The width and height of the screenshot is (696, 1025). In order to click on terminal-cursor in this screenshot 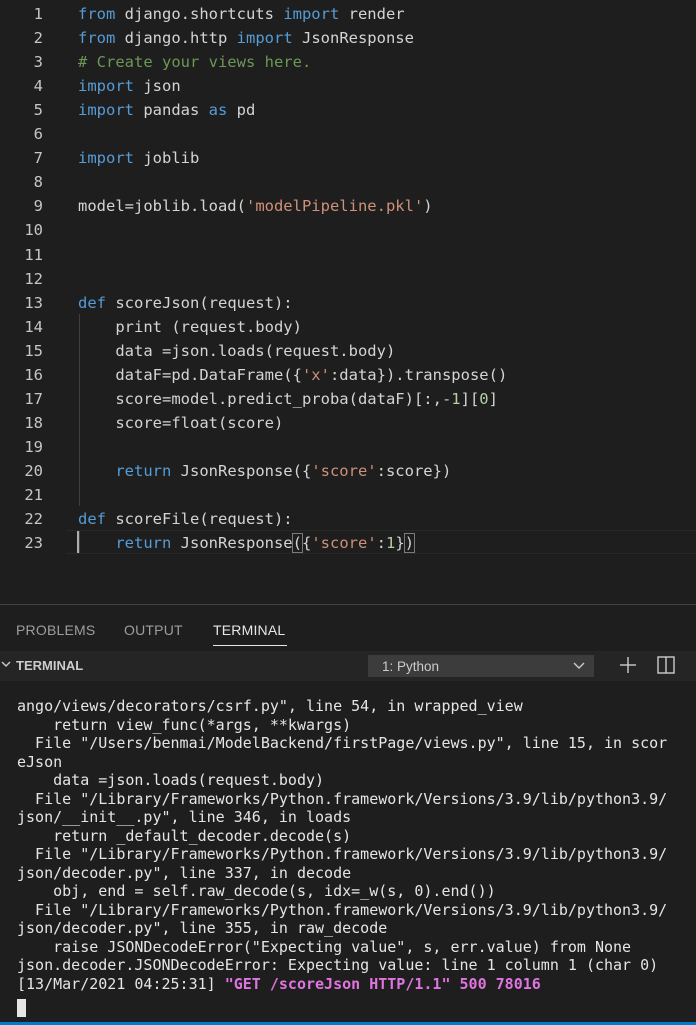, I will do `click(21, 1008)`.